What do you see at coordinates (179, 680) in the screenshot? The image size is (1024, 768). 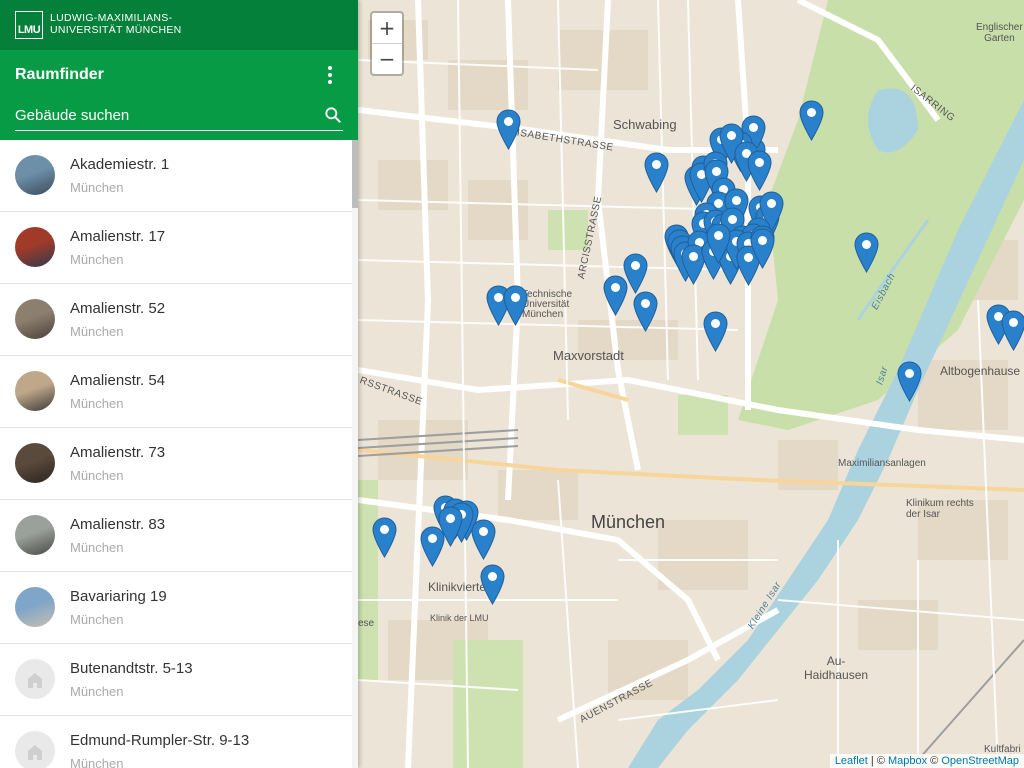 I see `building-list-item: Butenandtstr. 5-13 München` at bounding box center [179, 680].